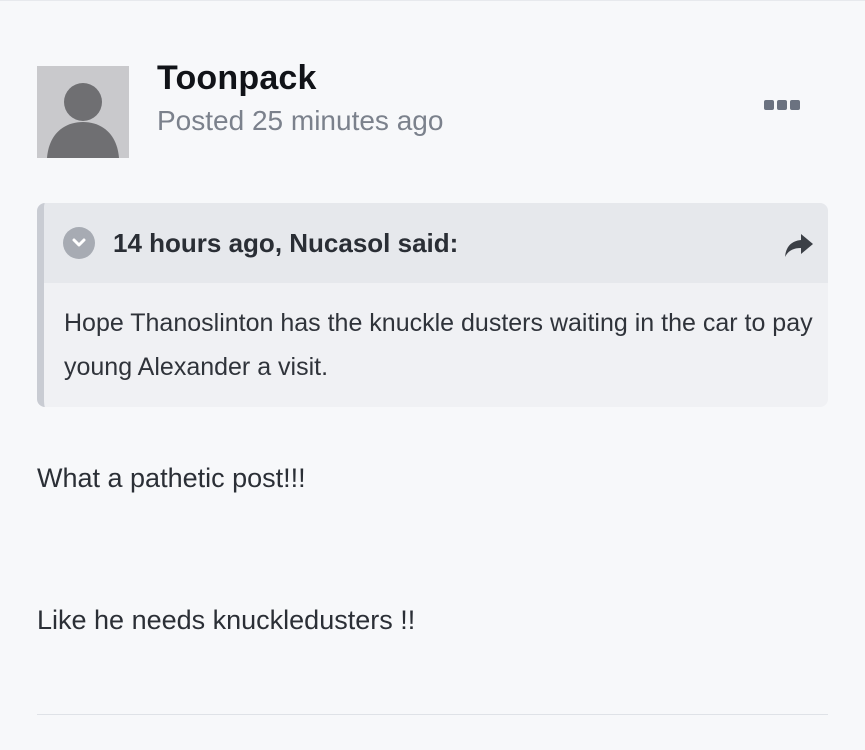 The height and width of the screenshot is (750, 865). I want to click on post-timestamp: Posted 25 minutes ago, so click(300, 121).